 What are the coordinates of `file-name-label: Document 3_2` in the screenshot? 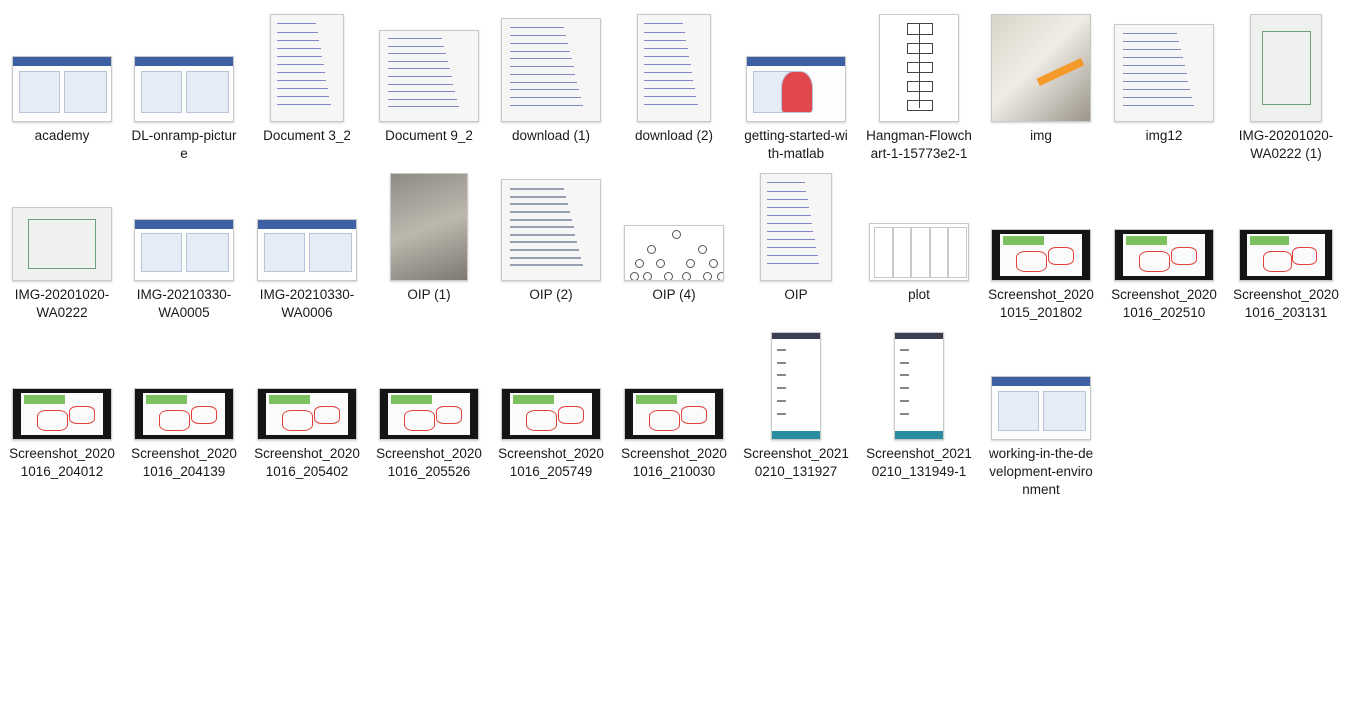 It's located at (307, 135).